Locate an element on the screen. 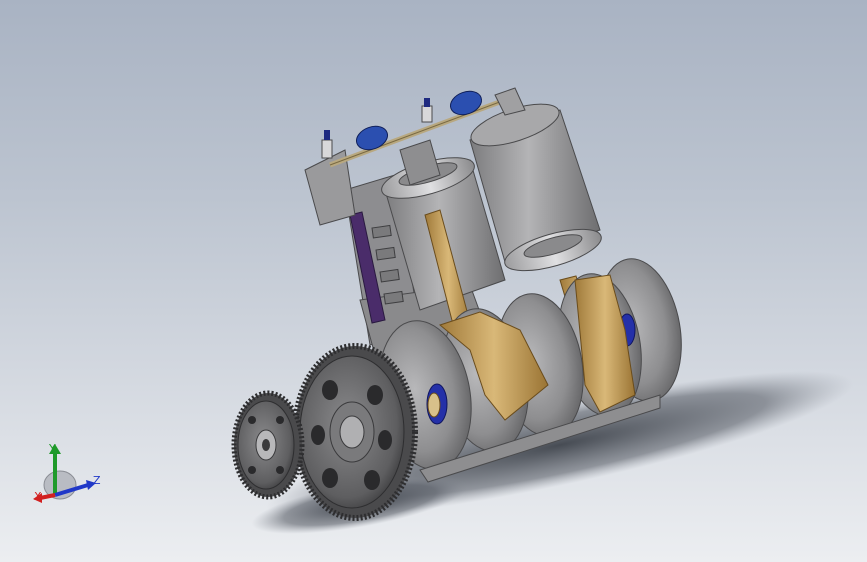 Image resolution: width=867 pixels, height=562 pixels. reference-triad: Y Z X is located at coordinates (67, 472).